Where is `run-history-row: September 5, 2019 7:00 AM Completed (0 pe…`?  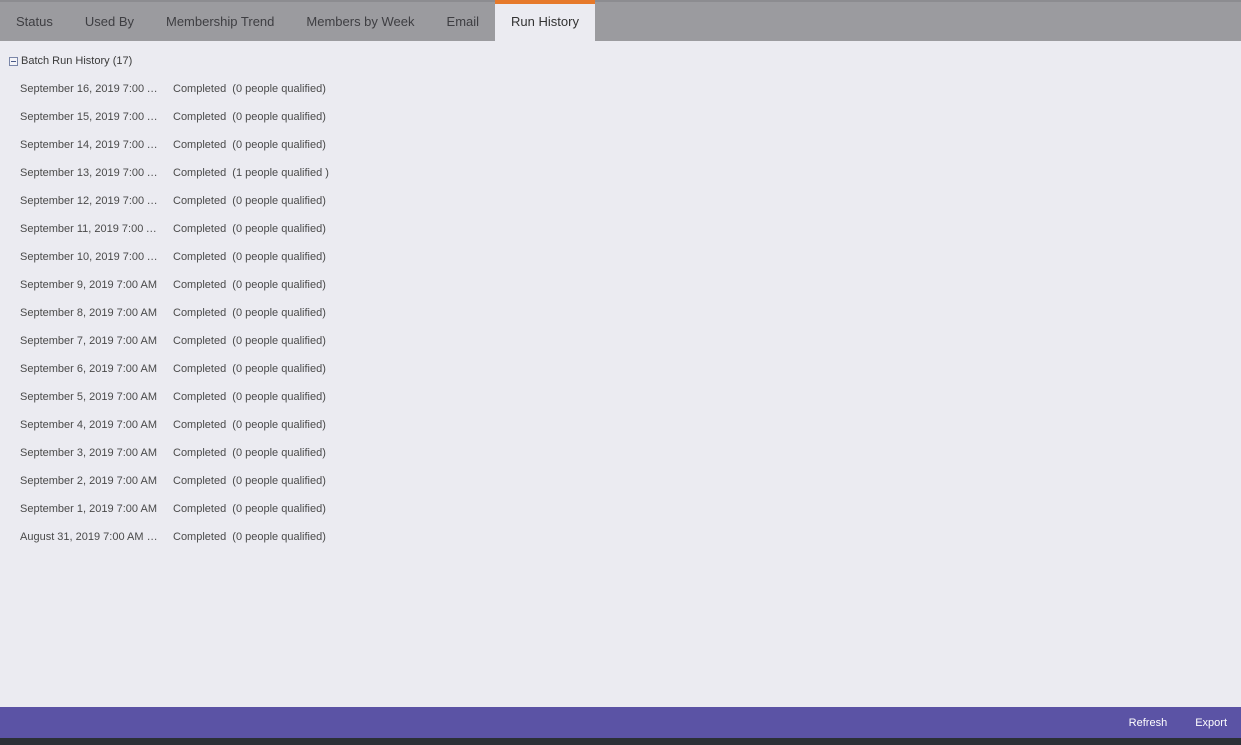 run-history-row: September 5, 2019 7:00 AM Completed (0 pe… is located at coordinates (200, 398).